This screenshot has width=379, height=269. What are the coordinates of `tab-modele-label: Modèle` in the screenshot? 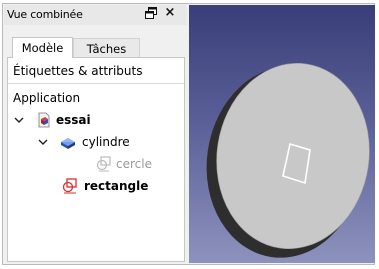 It's located at (42, 48).